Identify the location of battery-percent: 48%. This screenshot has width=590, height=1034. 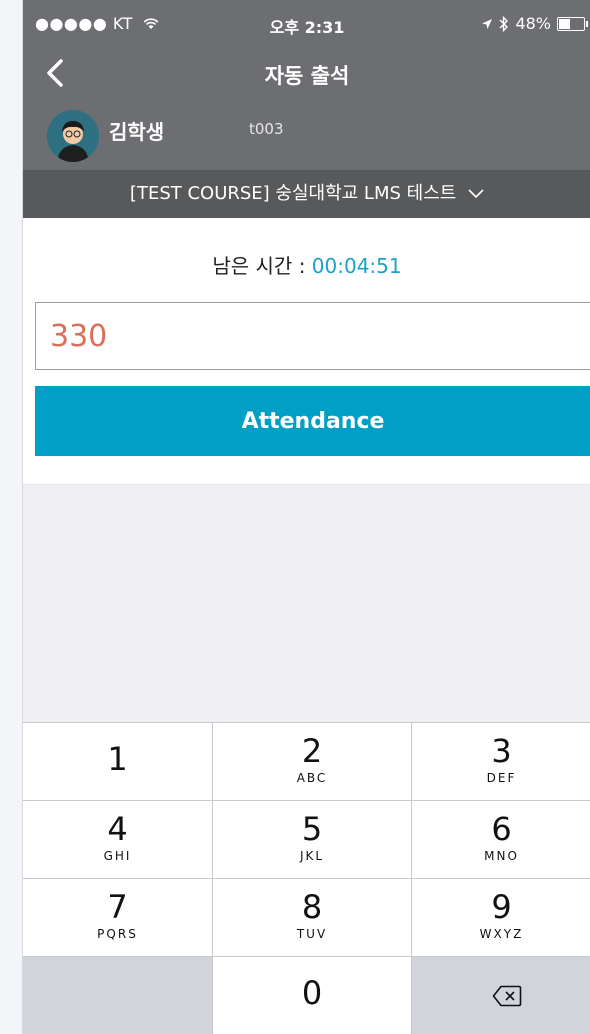
(533, 23).